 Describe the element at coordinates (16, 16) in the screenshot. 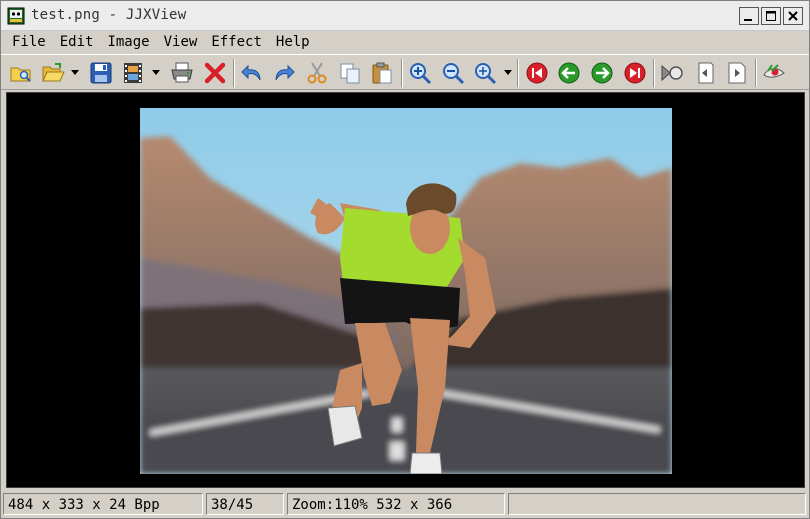

I see `app-logo-icon` at that location.